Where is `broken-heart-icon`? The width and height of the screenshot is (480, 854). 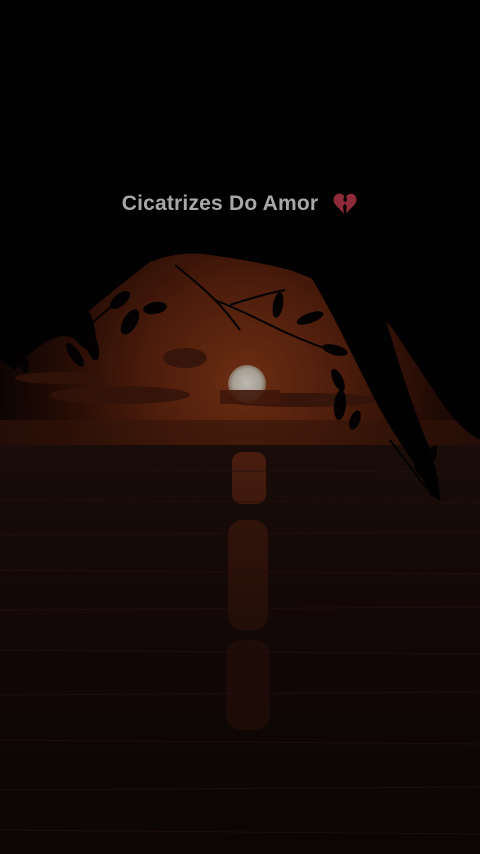 broken-heart-icon is located at coordinates (345, 204).